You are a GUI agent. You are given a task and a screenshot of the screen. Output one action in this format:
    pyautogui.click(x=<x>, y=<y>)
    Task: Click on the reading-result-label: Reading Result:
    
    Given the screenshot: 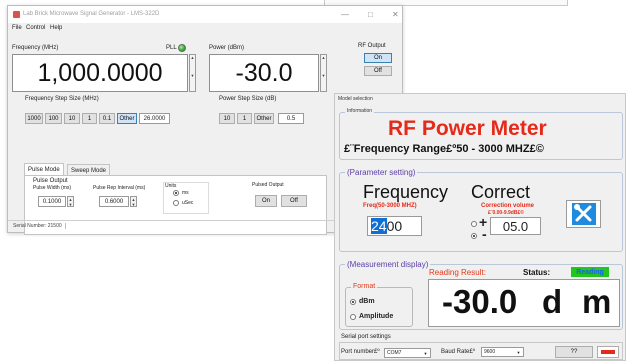 What is the action you would take?
    pyautogui.click(x=457, y=272)
    